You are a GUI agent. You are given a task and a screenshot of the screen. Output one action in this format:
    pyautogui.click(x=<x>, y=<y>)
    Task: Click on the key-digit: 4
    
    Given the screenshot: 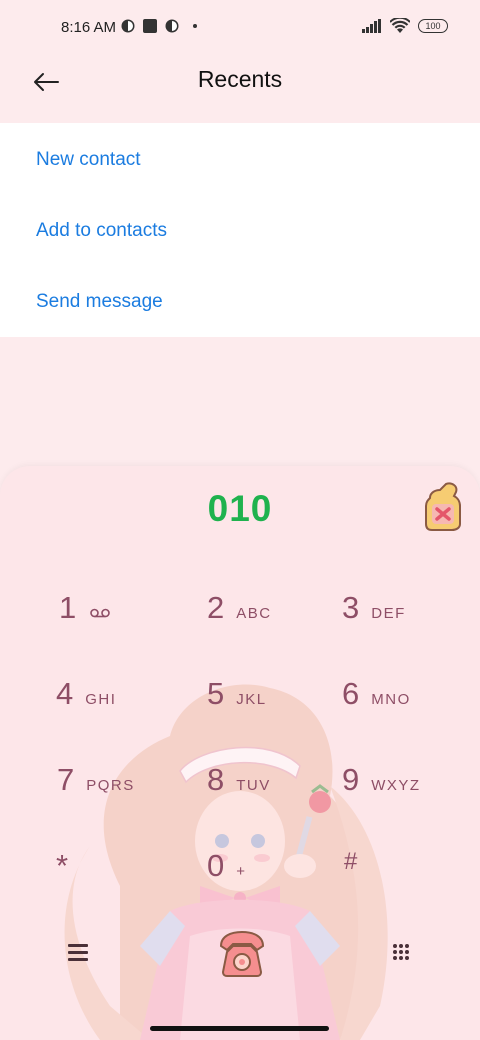 What is the action you would take?
    pyautogui.click(x=65, y=693)
    